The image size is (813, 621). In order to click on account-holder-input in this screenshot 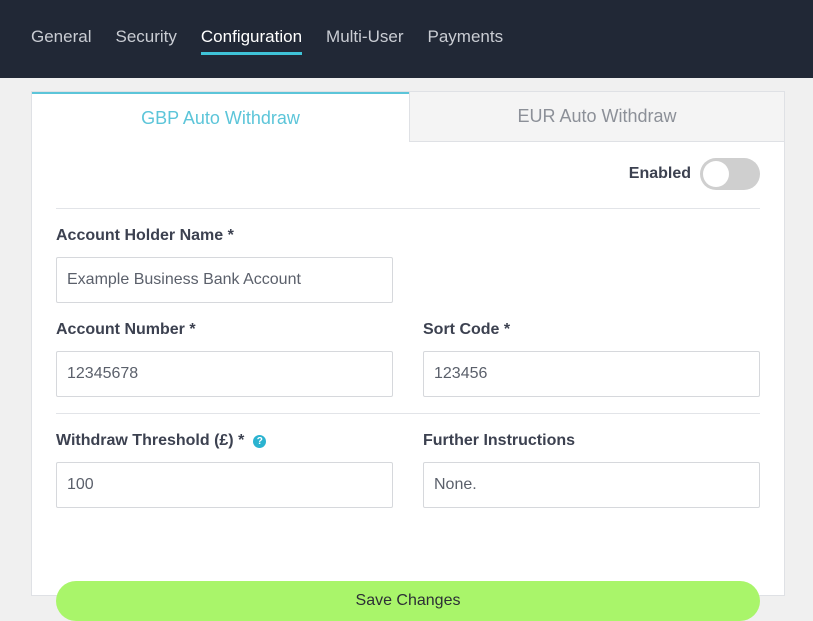, I will do `click(224, 280)`.